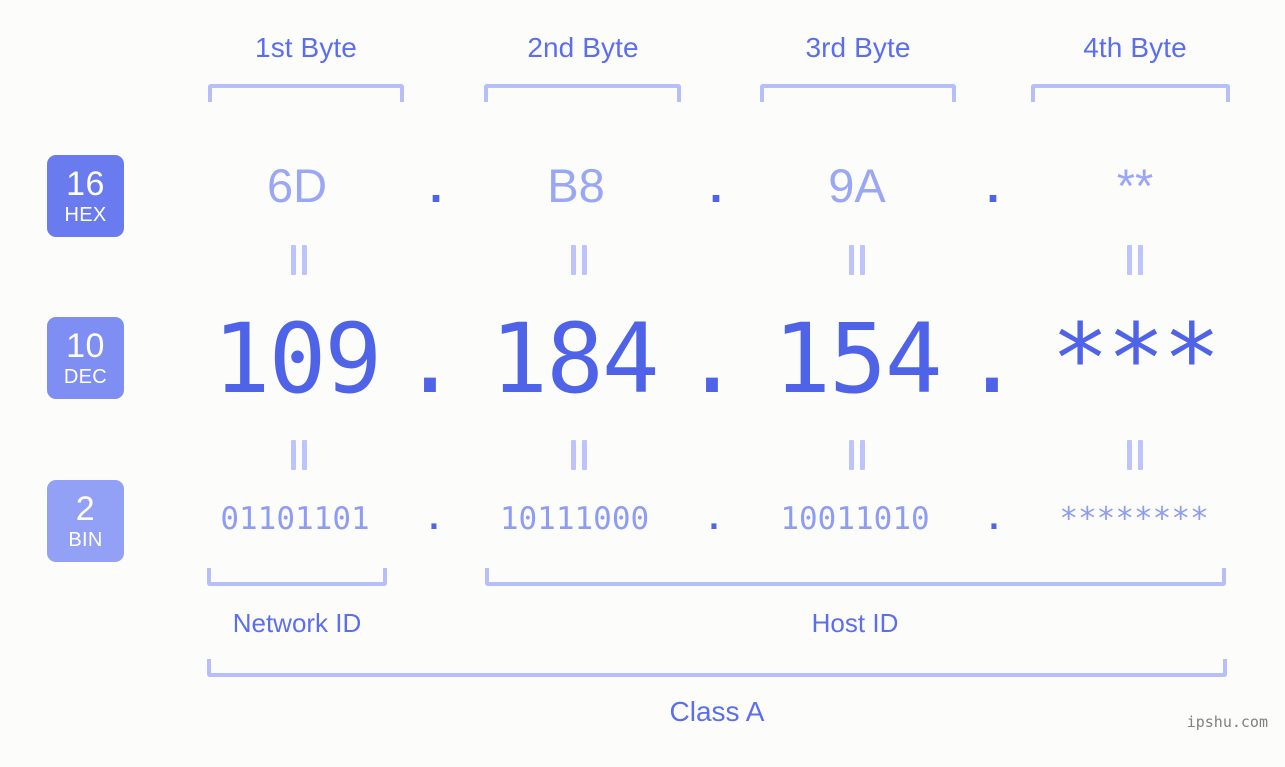  What do you see at coordinates (858, 47) in the screenshot?
I see `byte-header-label-3: 3rd Byte` at bounding box center [858, 47].